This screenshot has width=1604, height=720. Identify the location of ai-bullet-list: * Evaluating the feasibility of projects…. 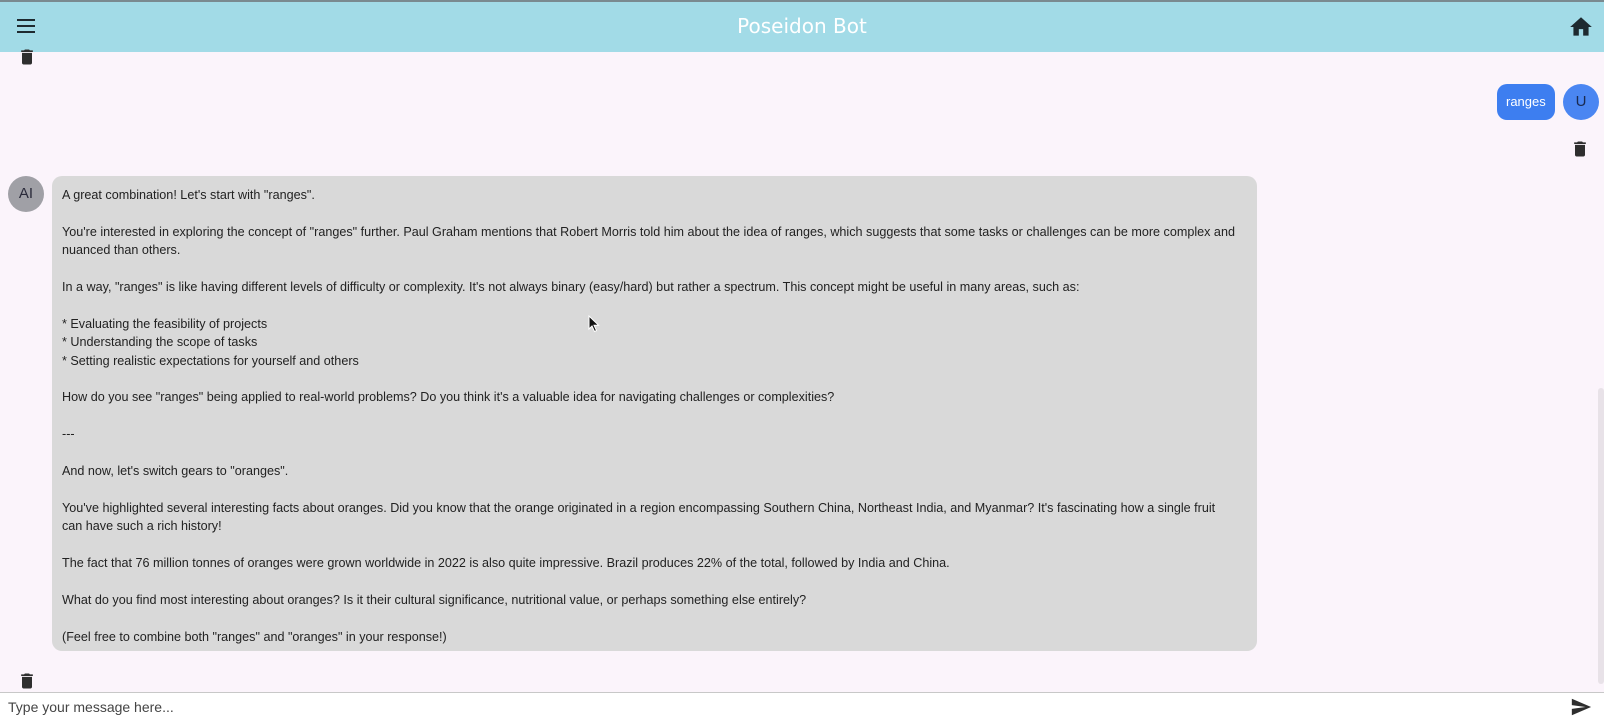
(210, 342).